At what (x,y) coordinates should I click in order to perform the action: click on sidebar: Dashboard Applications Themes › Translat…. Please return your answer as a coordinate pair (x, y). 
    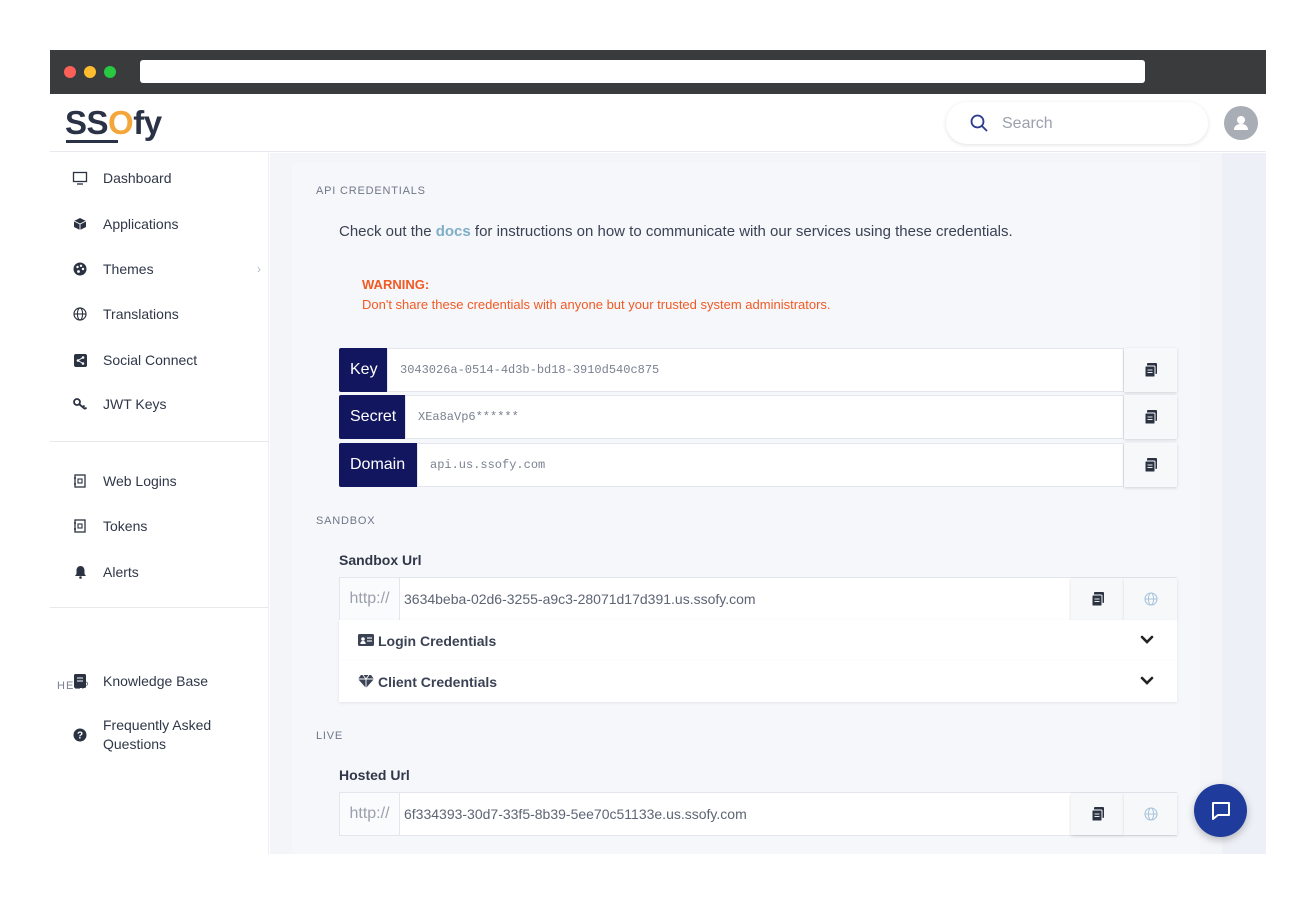
    Looking at the image, I should click on (159, 503).